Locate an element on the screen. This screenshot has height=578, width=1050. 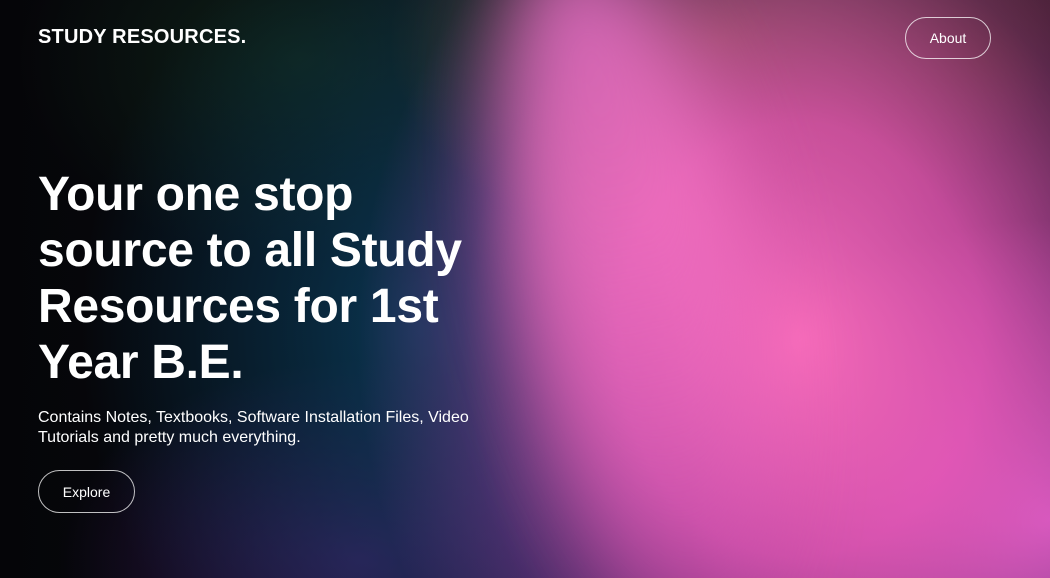
explore-button: Explore is located at coordinates (86, 491).